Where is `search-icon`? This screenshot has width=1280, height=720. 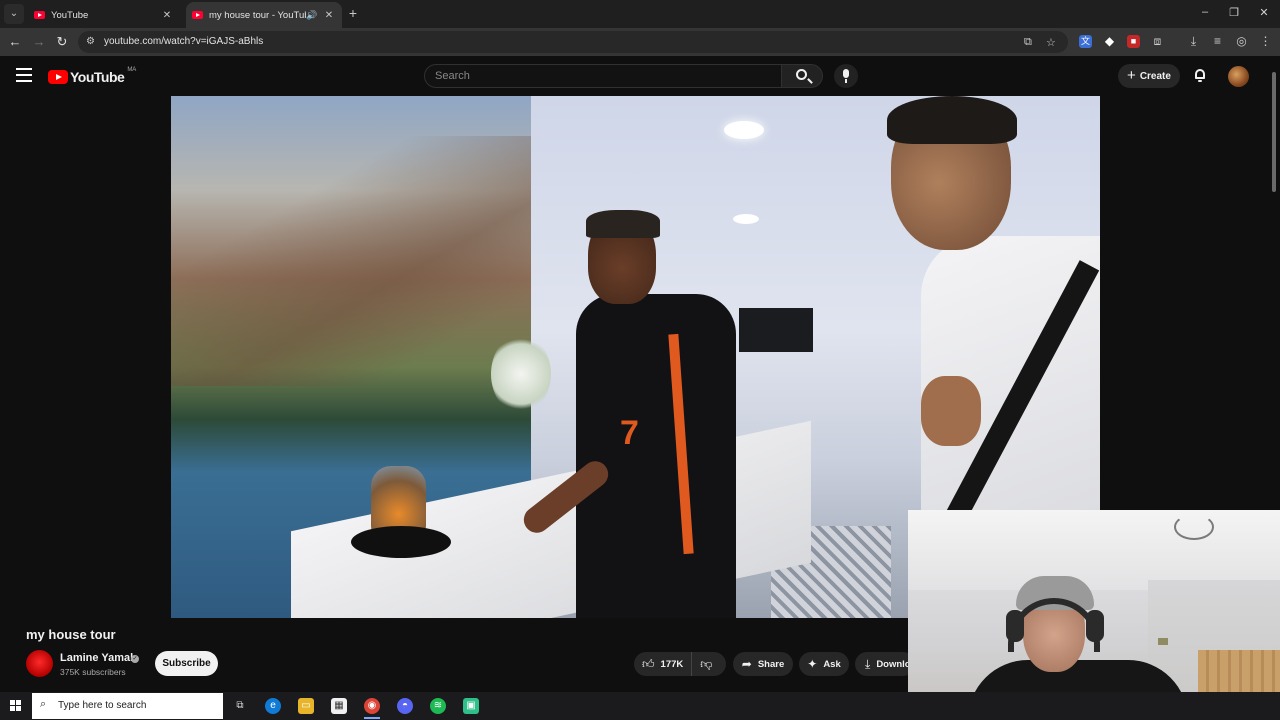
search-icon is located at coordinates (801, 74).